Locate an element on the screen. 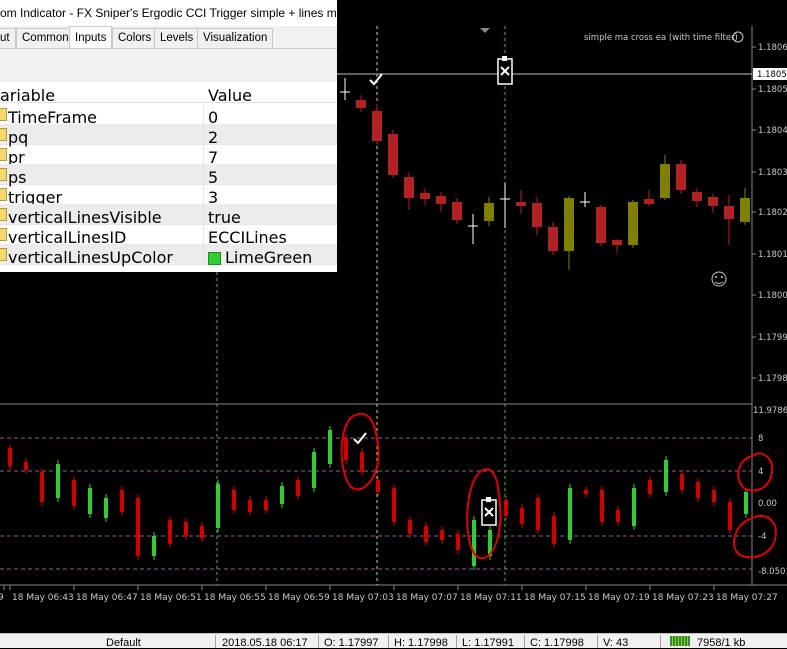 The width and height of the screenshot is (787, 649). price-tick-label: 1.17985 is located at coordinates (772, 379).